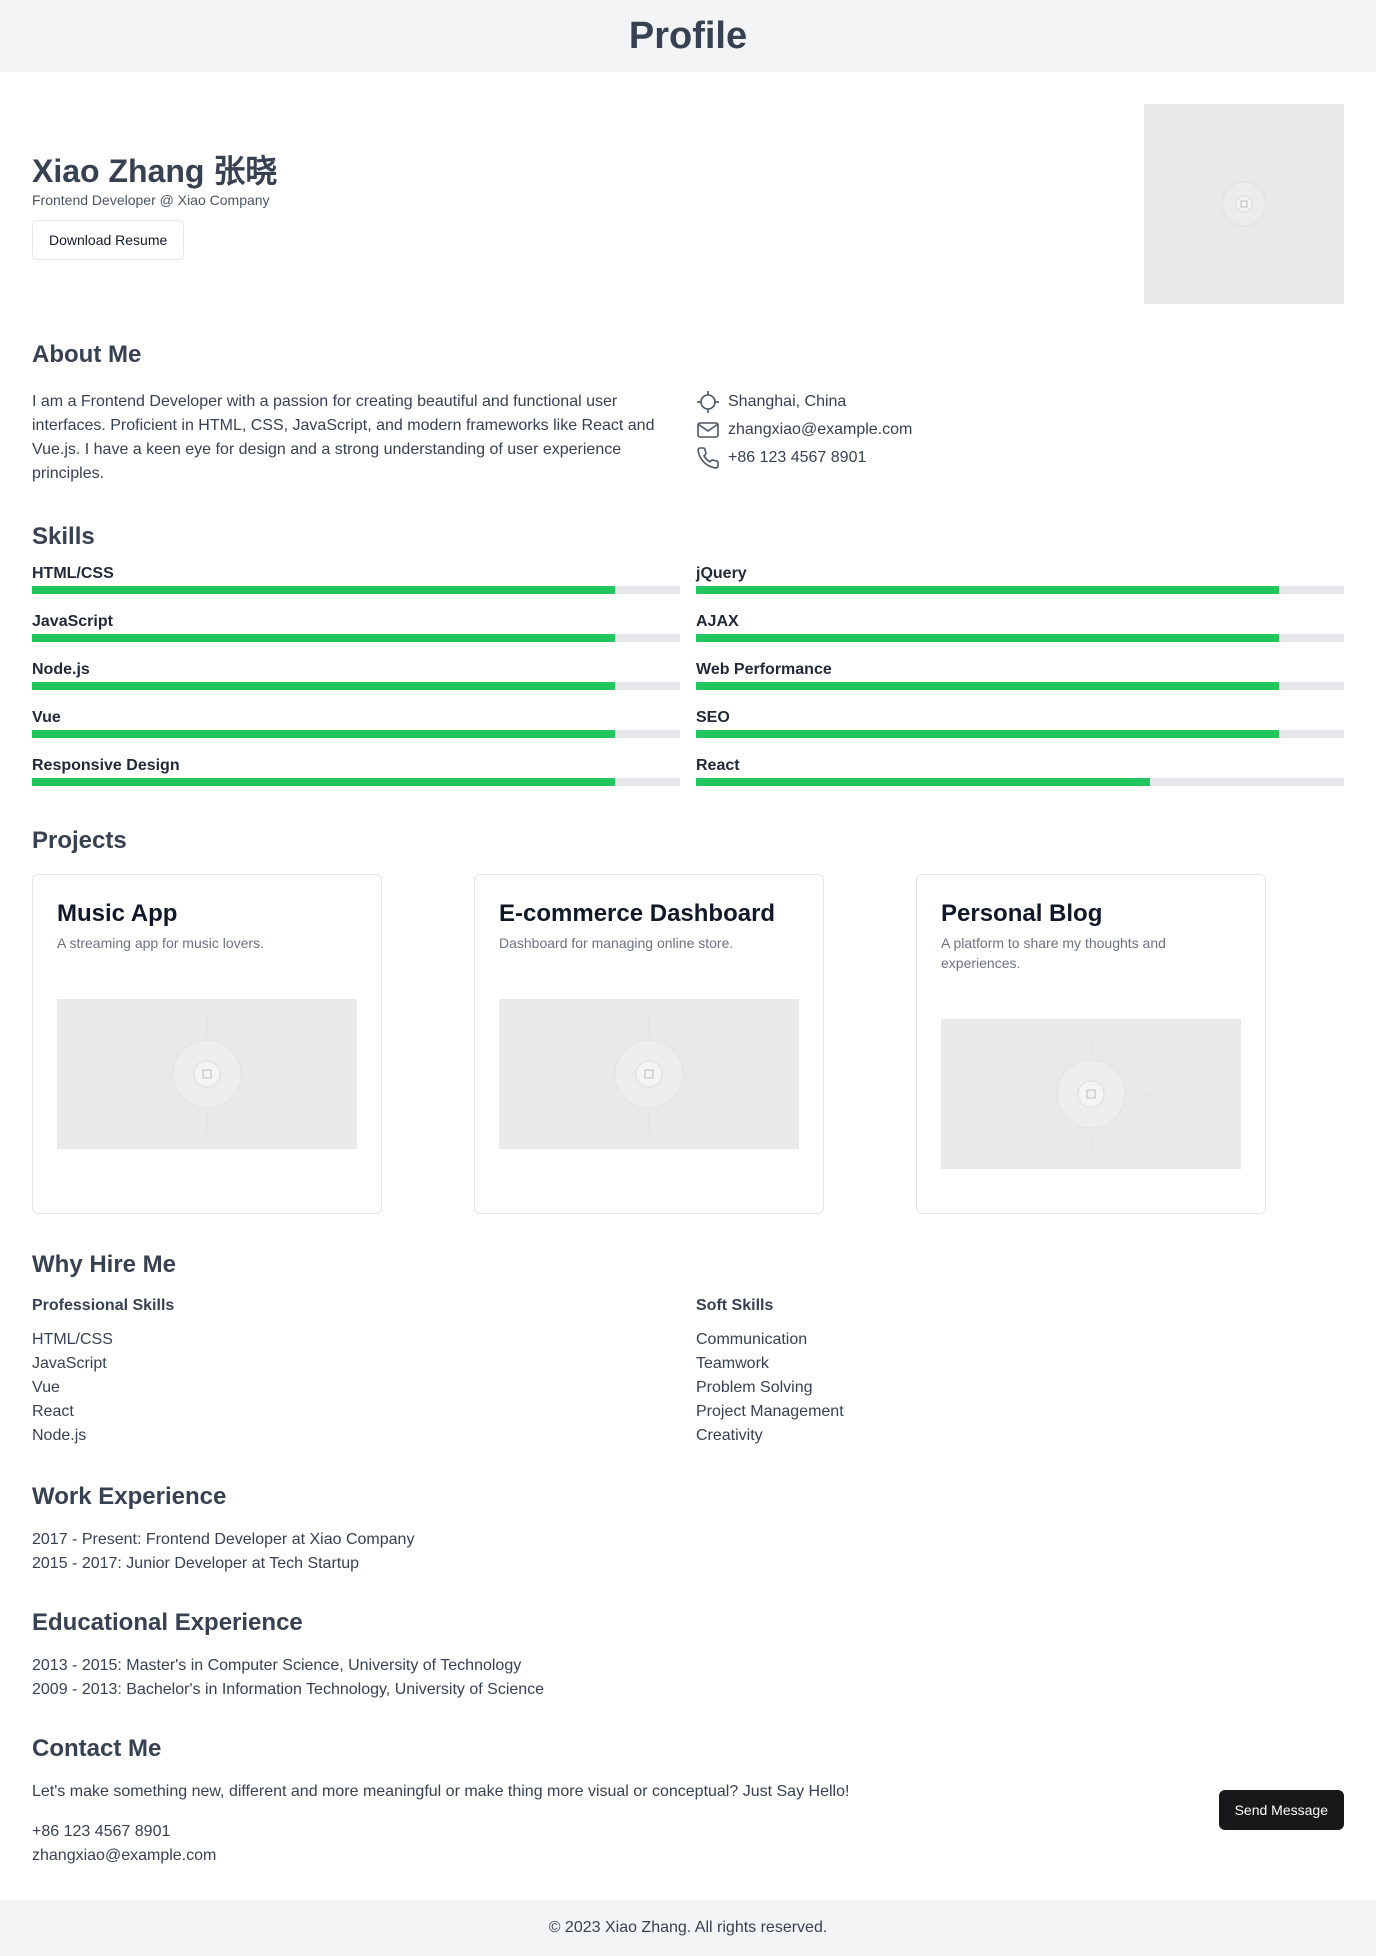 This screenshot has height=1956, width=1376. What do you see at coordinates (787, 401) in the screenshot?
I see `location-text: Shanghai, China` at bounding box center [787, 401].